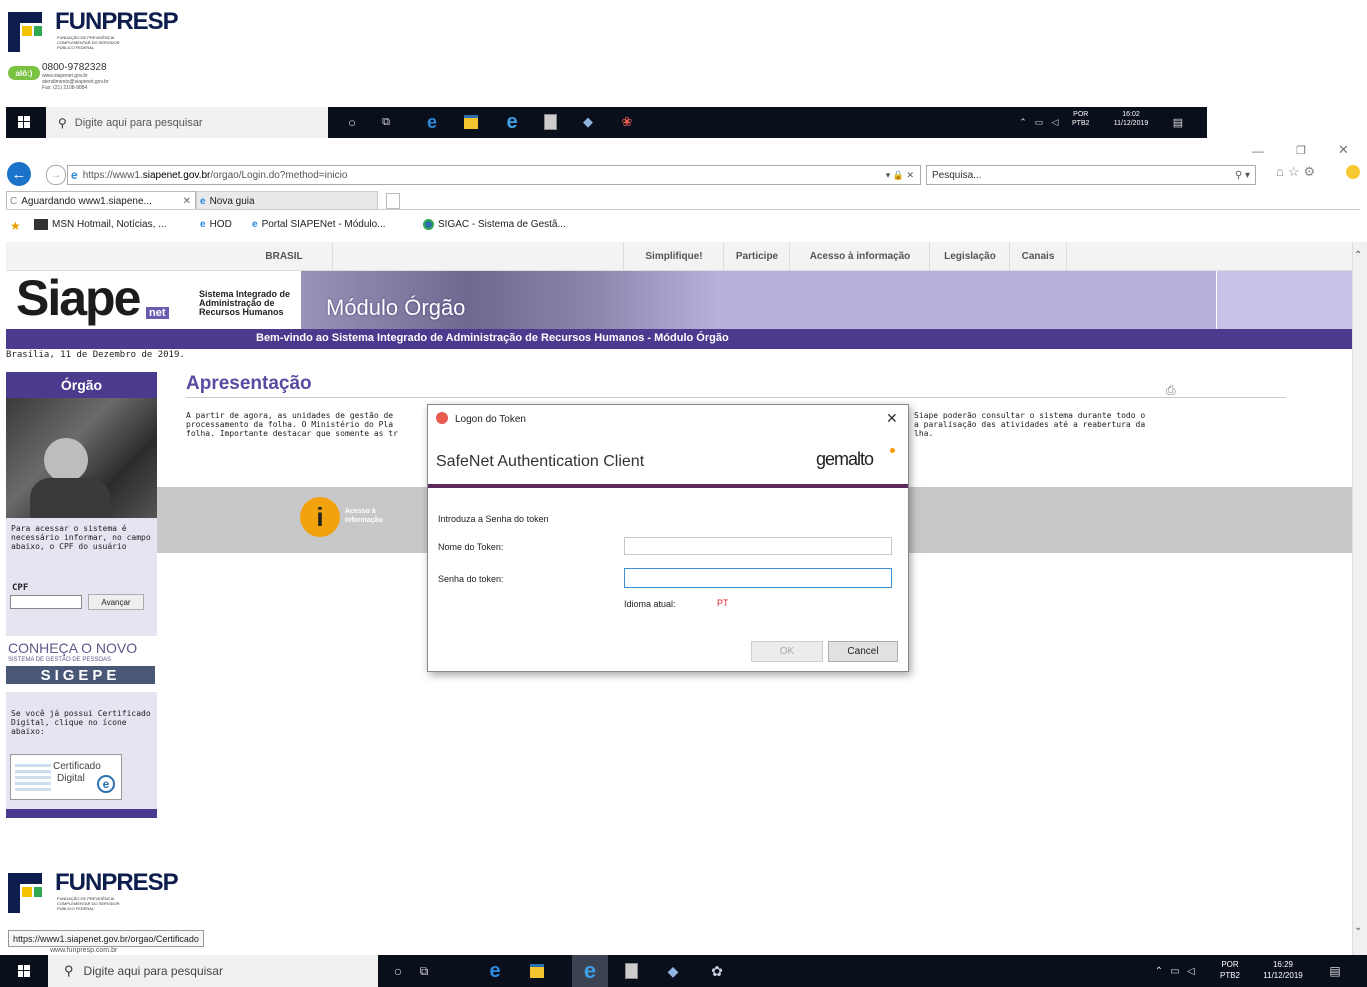 Image resolution: width=1367 pixels, height=987 pixels. What do you see at coordinates (320, 517) in the screenshot?
I see `info-icon: i` at bounding box center [320, 517].